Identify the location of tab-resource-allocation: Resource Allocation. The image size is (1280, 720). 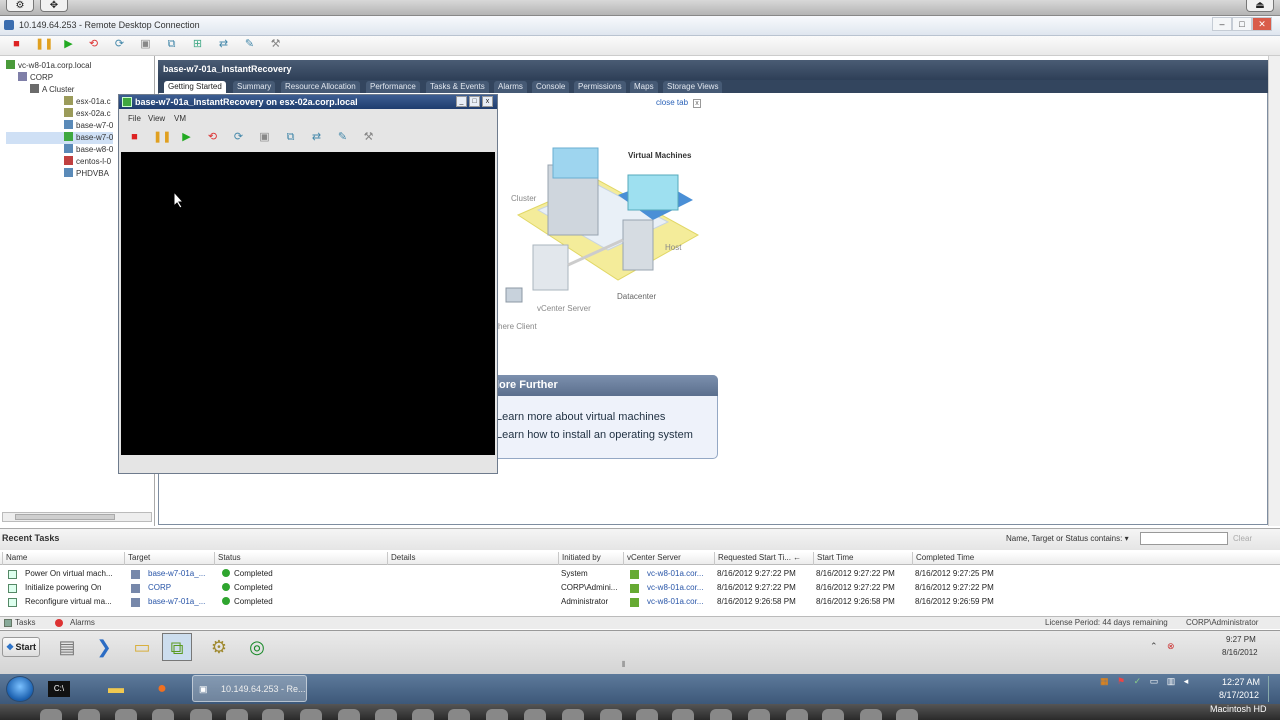
(320, 87).